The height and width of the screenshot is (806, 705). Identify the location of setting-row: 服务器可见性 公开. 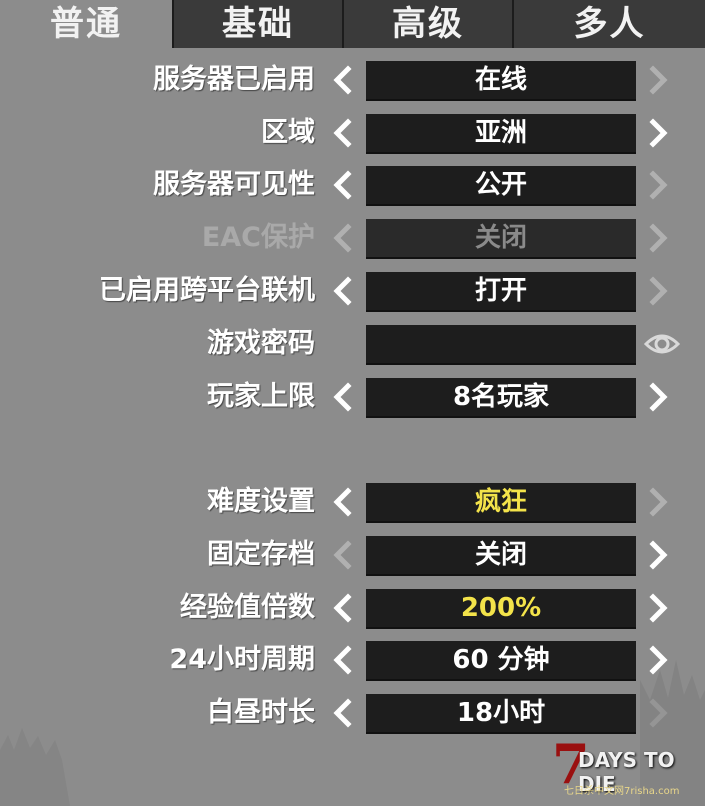
(352, 185).